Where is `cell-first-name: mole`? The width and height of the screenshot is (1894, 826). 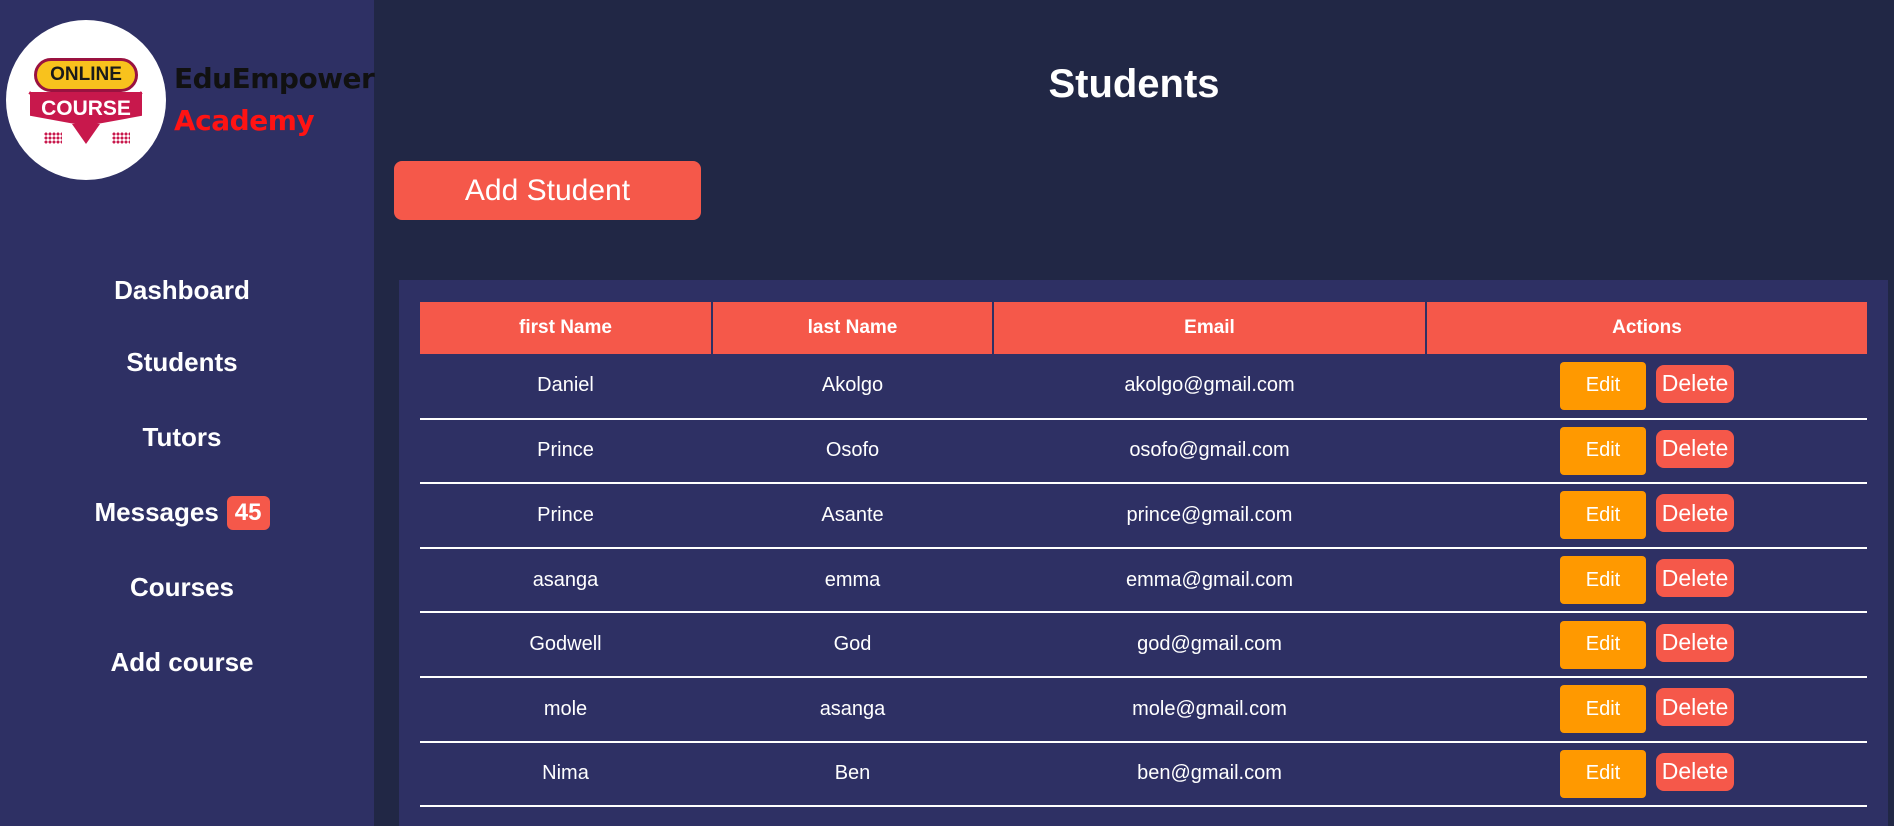 cell-first-name: mole is located at coordinates (566, 709).